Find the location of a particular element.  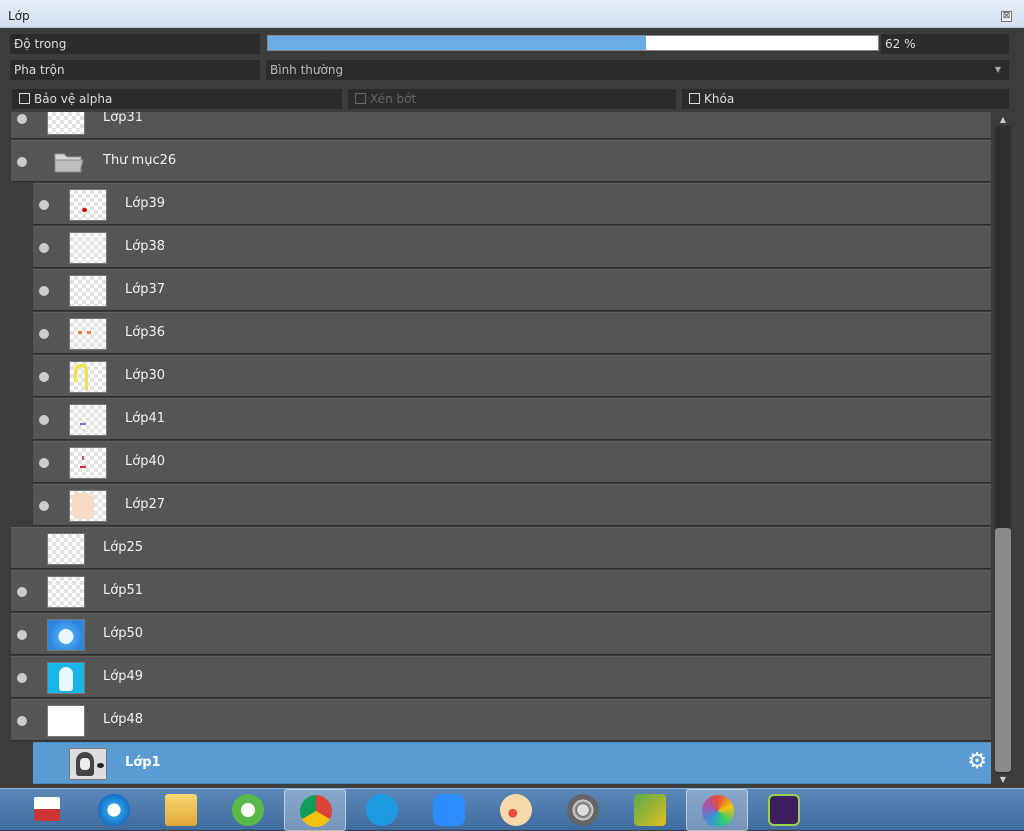

layer-name: Lớp50 is located at coordinates (123, 633).